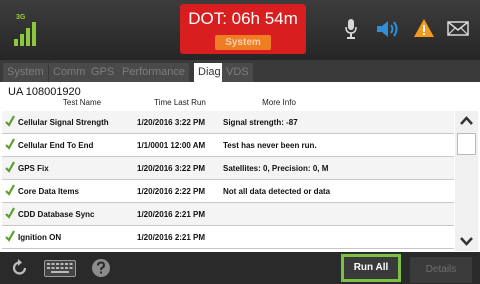 This screenshot has width=480, height=284. I want to click on tab-bar: System Comm GPS Performance Diag VDS, so click(240, 71).